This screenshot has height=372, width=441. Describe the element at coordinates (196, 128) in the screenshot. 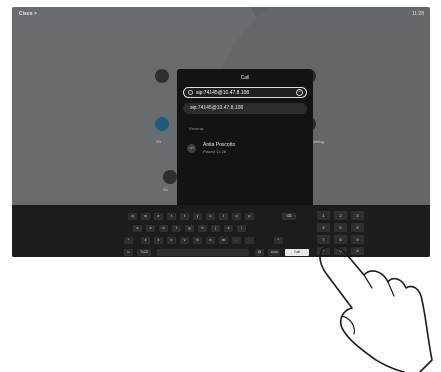

I see `recents-heading: Recents` at that location.